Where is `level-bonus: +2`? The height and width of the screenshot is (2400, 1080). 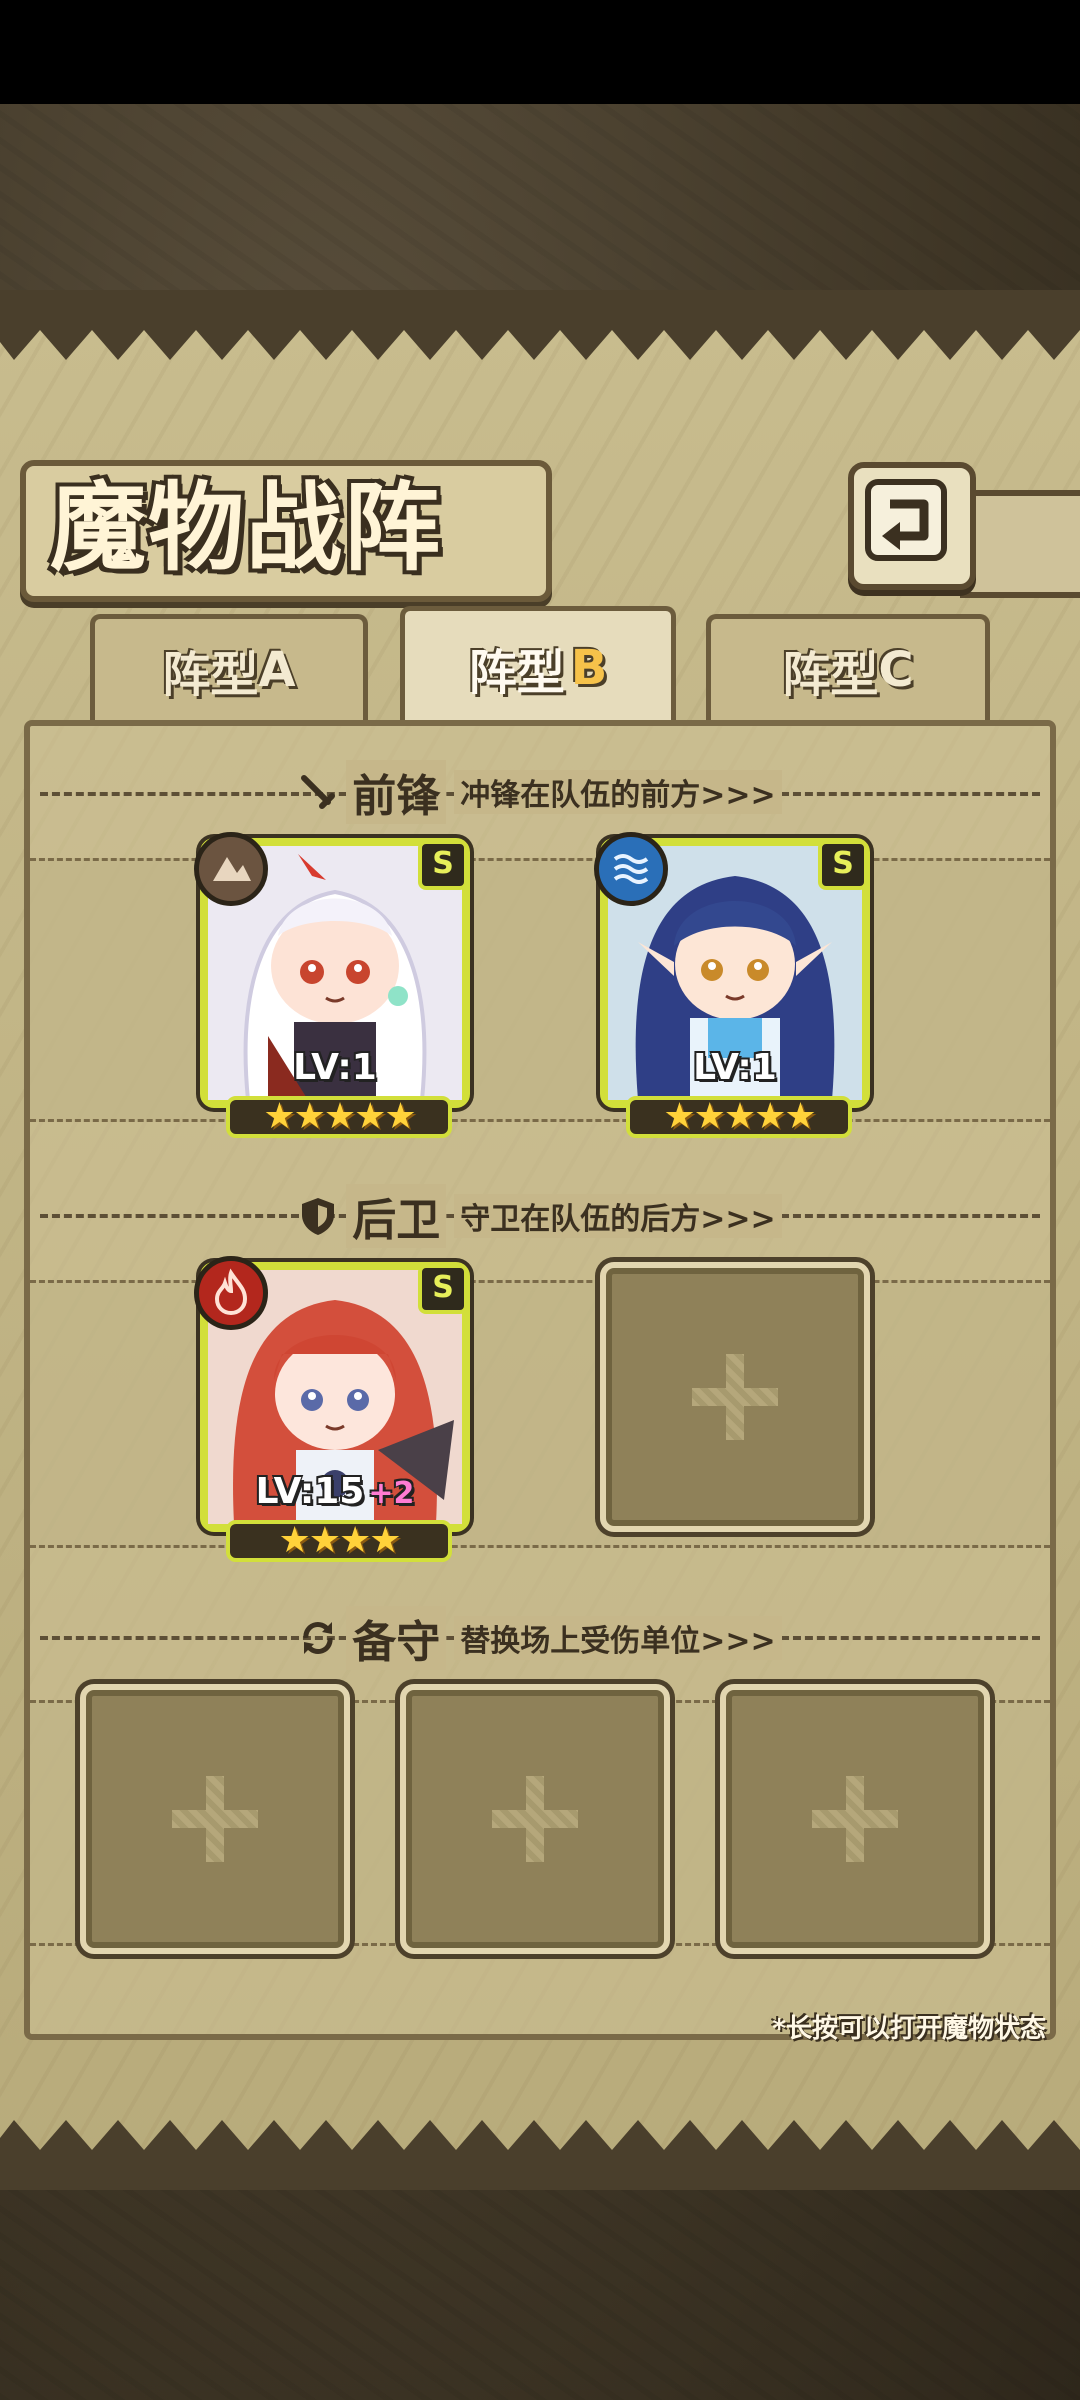
level-bonus: +2 is located at coordinates (391, 1493).